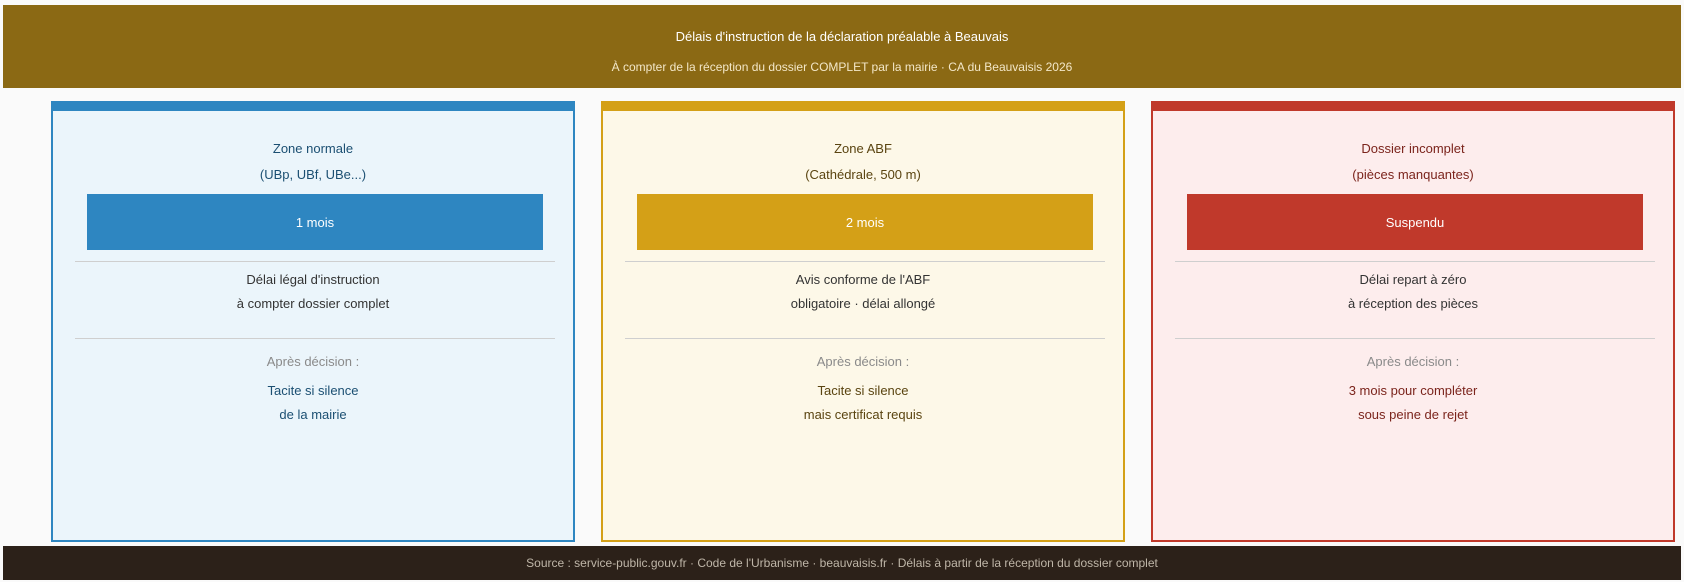  Describe the element at coordinates (863, 414) in the screenshot. I see `result-line-2: mais certificat requis` at that location.